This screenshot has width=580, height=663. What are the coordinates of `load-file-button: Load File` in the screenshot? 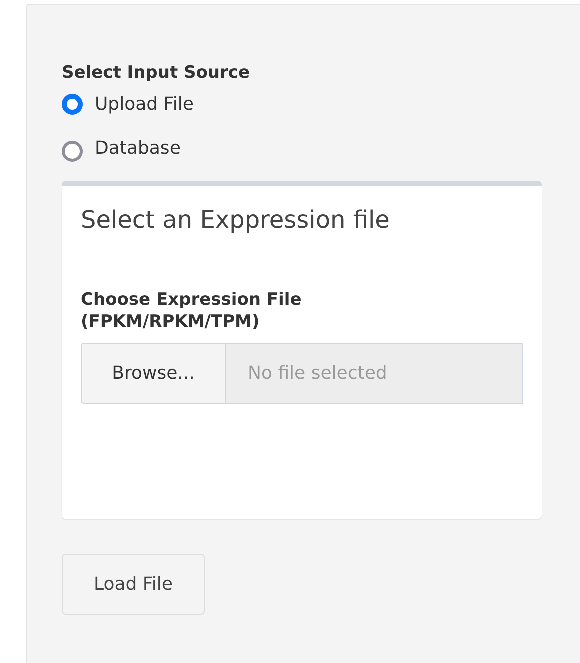 It's located at (133, 584).